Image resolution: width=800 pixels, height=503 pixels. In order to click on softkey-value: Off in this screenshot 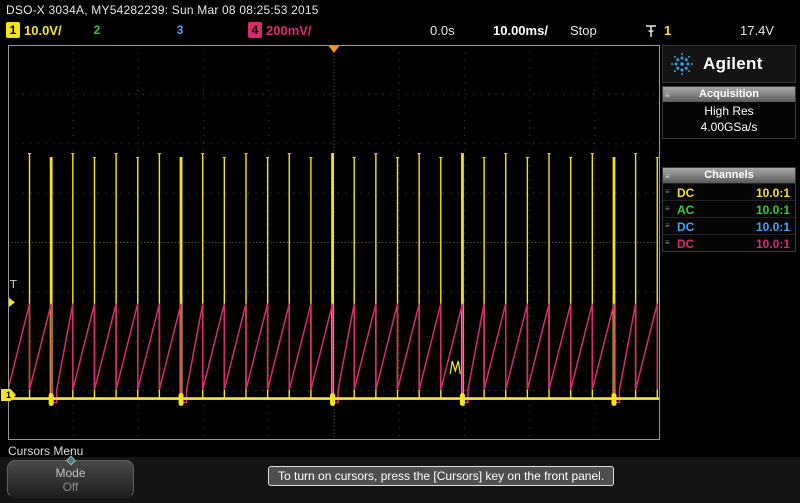, I will do `click(70, 487)`.